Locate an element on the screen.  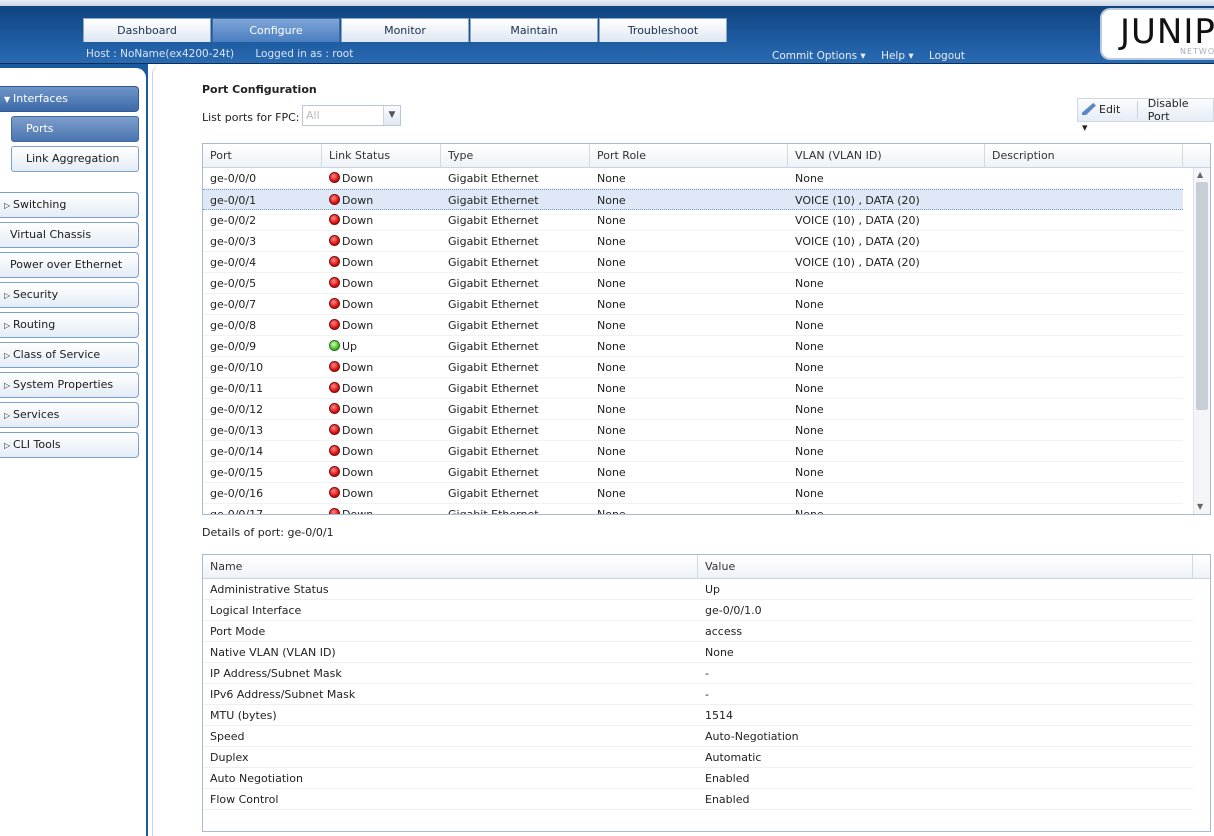
ports-scrollbar: ▲ ▼ is located at coordinates (1201, 341).